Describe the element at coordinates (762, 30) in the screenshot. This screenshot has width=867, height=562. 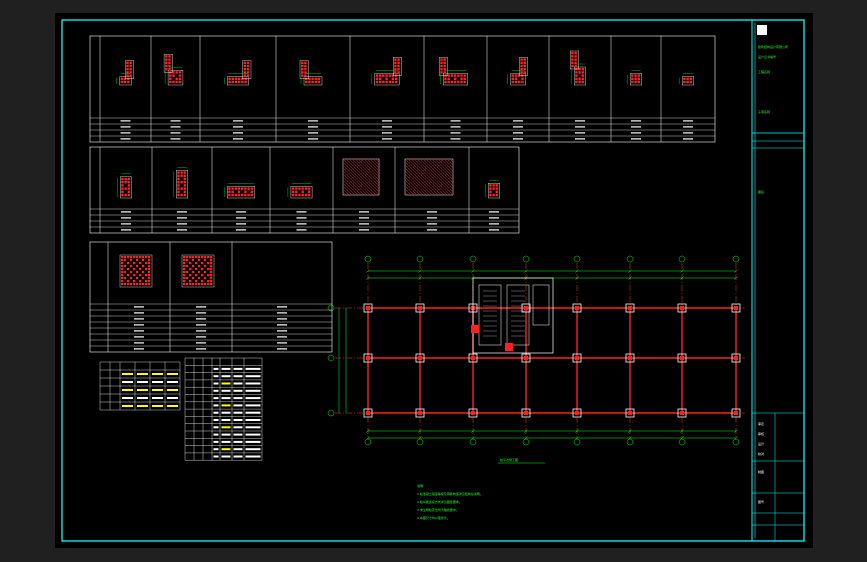
I see `logo` at that location.